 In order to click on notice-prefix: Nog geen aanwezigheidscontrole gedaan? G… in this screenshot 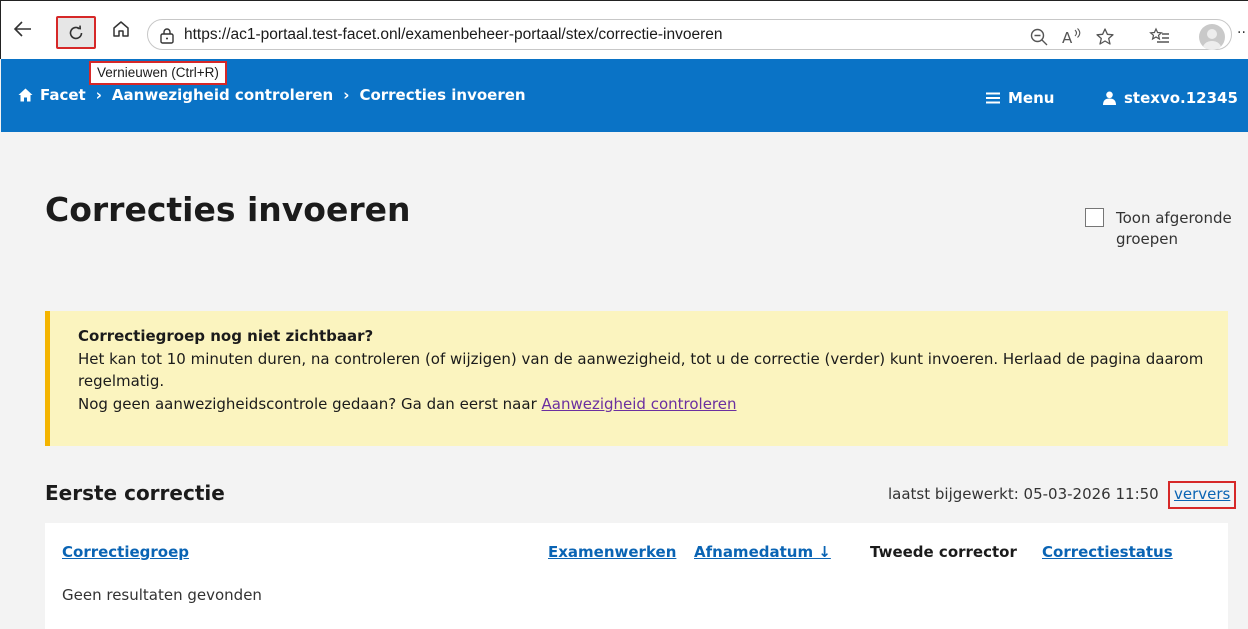, I will do `click(310, 403)`.